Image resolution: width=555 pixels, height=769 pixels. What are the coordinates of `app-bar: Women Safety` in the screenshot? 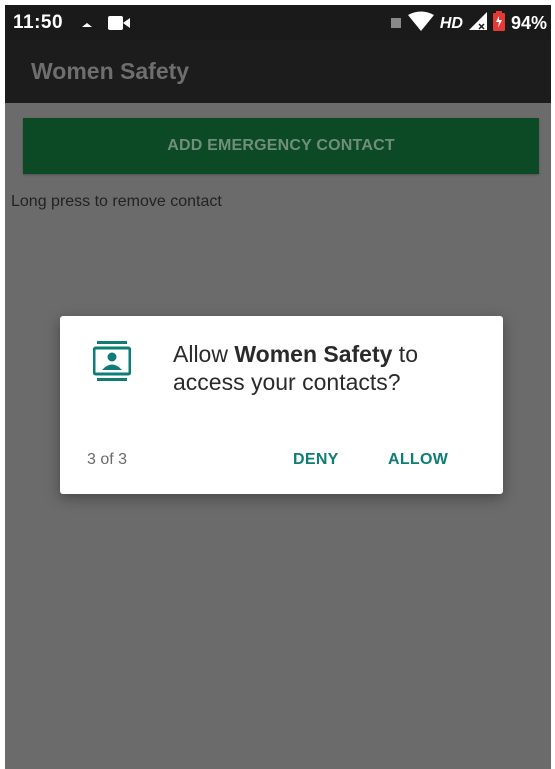 It's located at (278, 71).